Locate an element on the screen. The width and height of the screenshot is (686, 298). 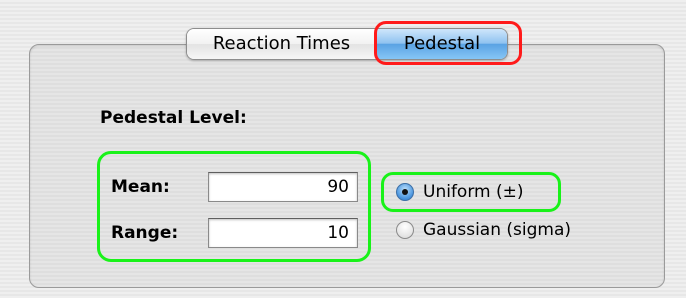
mean-field: 90 is located at coordinates (283, 187).